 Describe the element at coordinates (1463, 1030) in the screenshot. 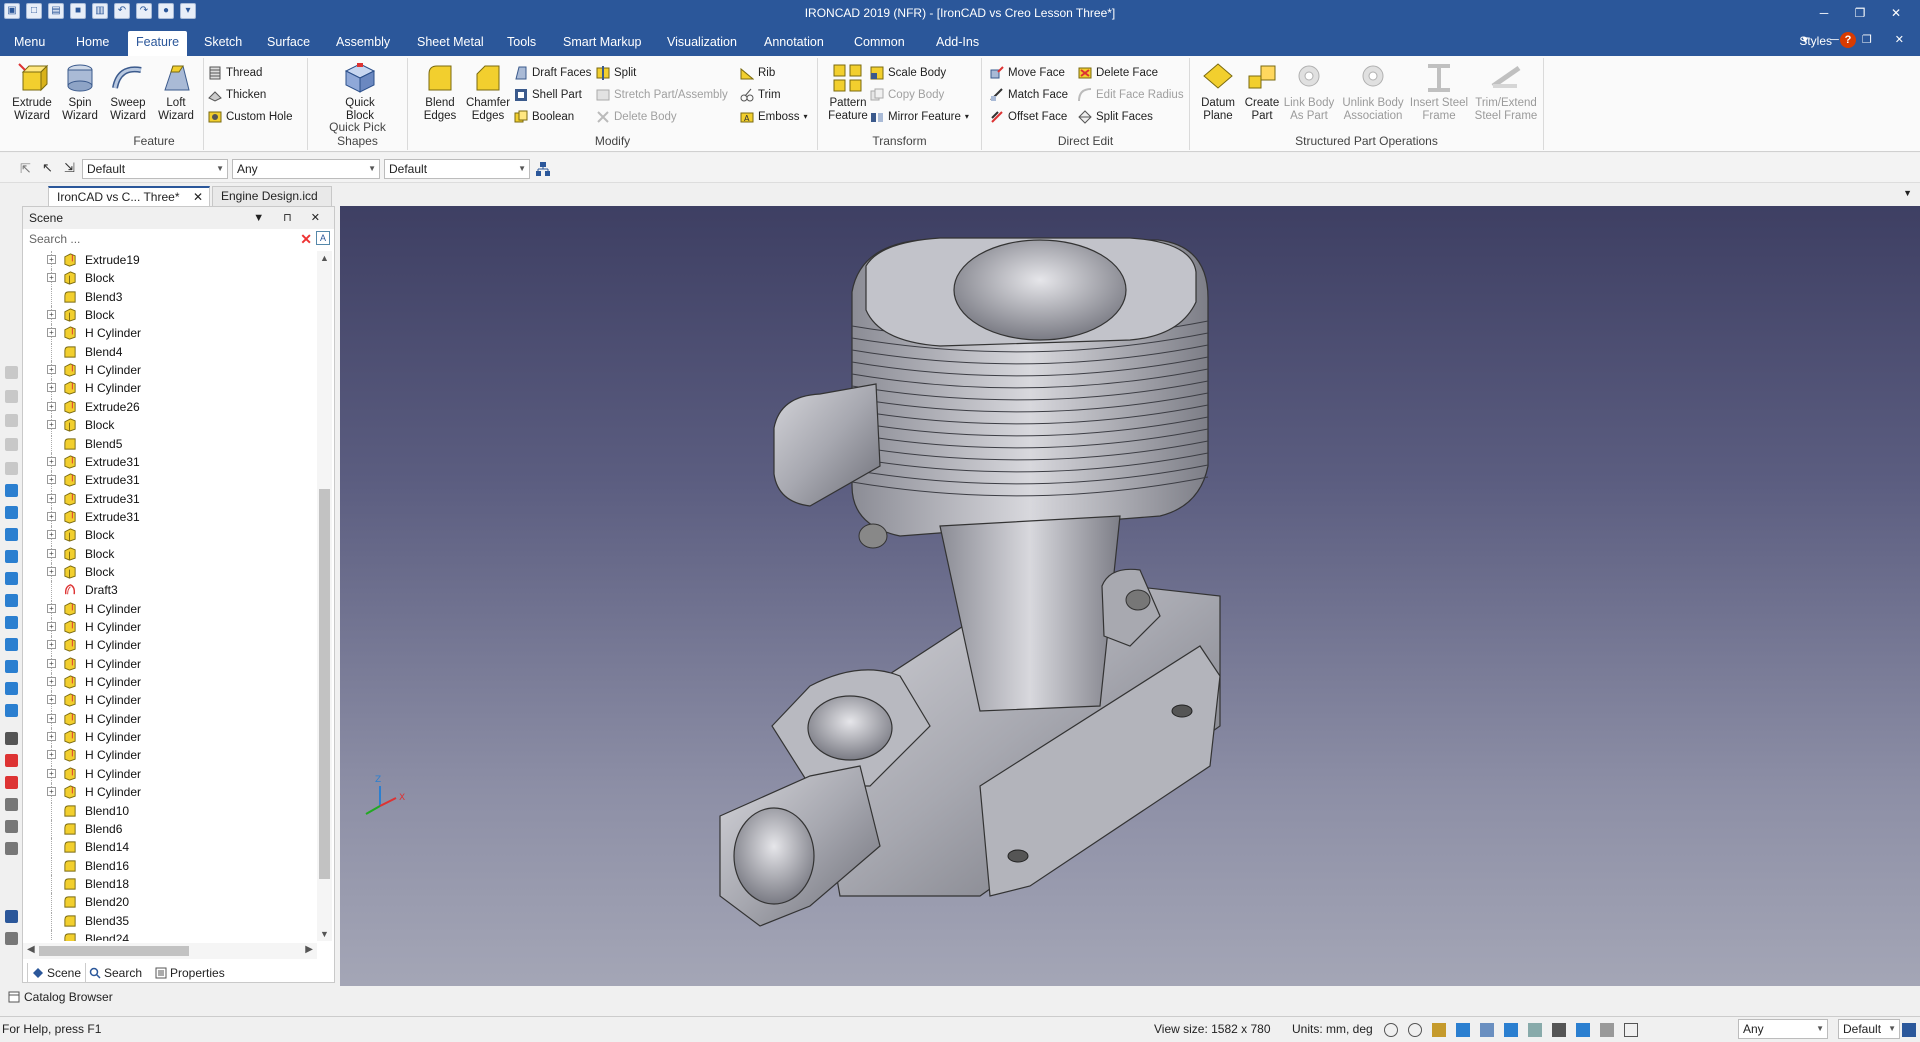

I see `display-mode-icon` at that location.